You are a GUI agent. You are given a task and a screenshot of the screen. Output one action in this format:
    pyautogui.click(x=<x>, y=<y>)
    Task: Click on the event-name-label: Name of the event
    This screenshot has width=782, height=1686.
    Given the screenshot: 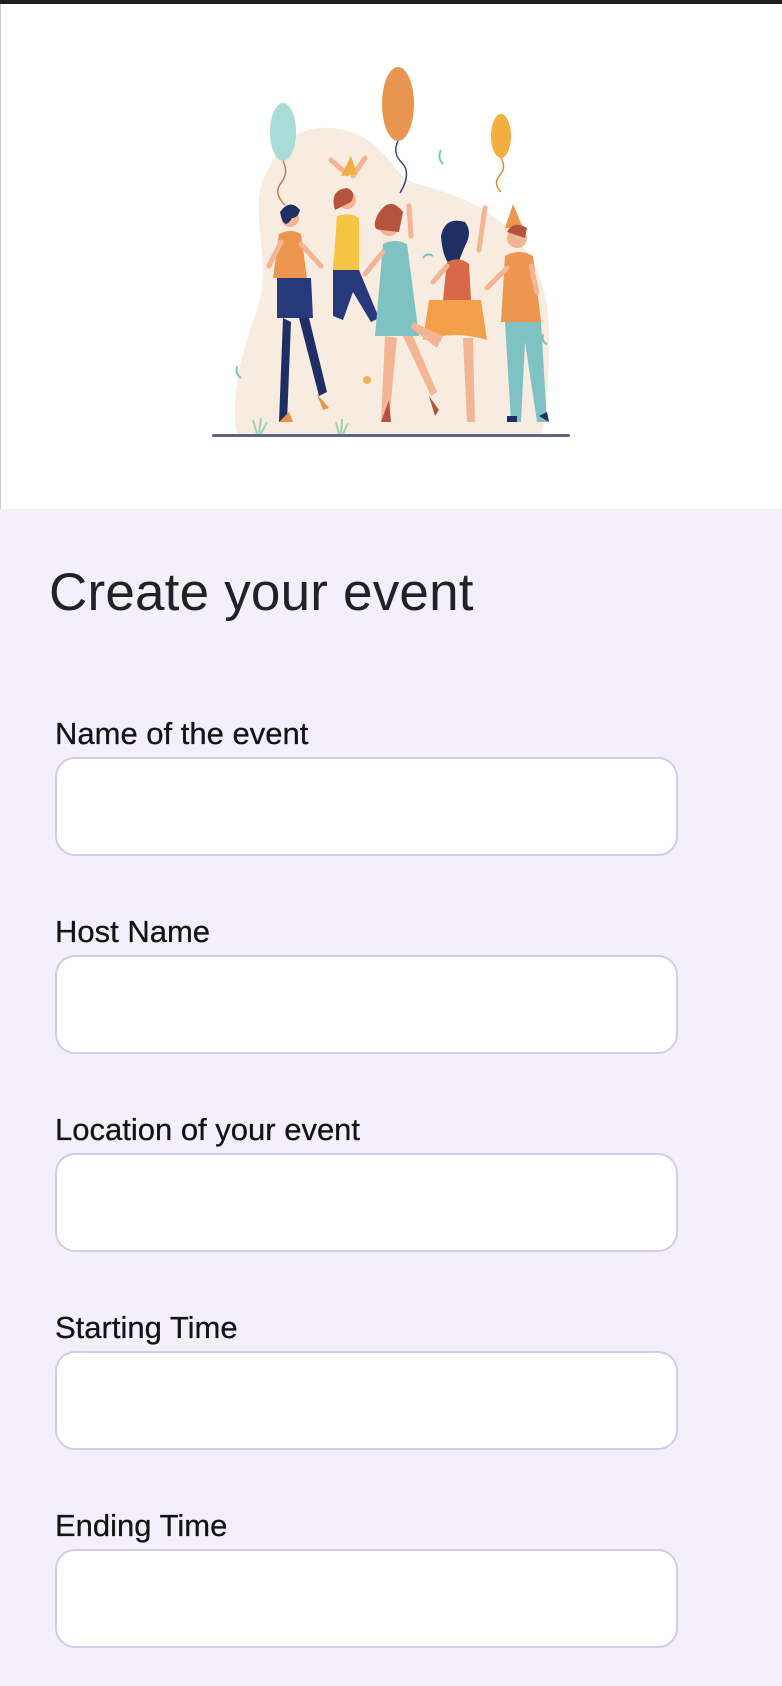 What is the action you would take?
    pyautogui.click(x=182, y=733)
    